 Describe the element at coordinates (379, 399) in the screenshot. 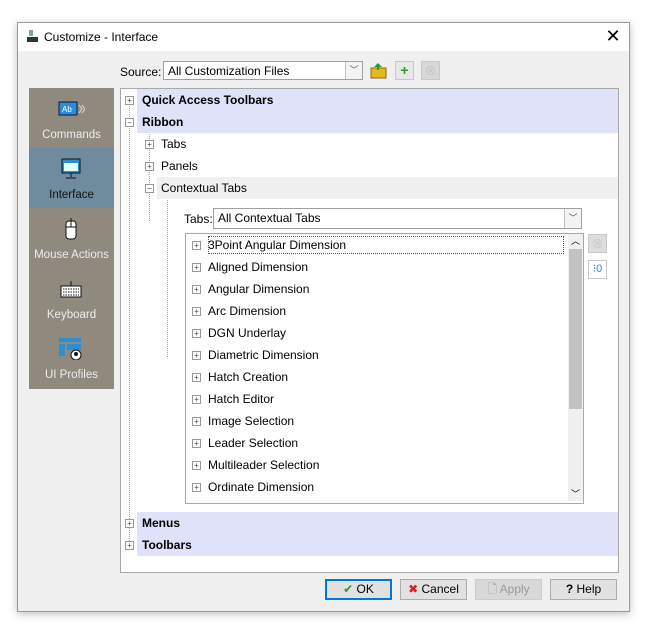

I see `list-item: + Hatch Editor` at that location.